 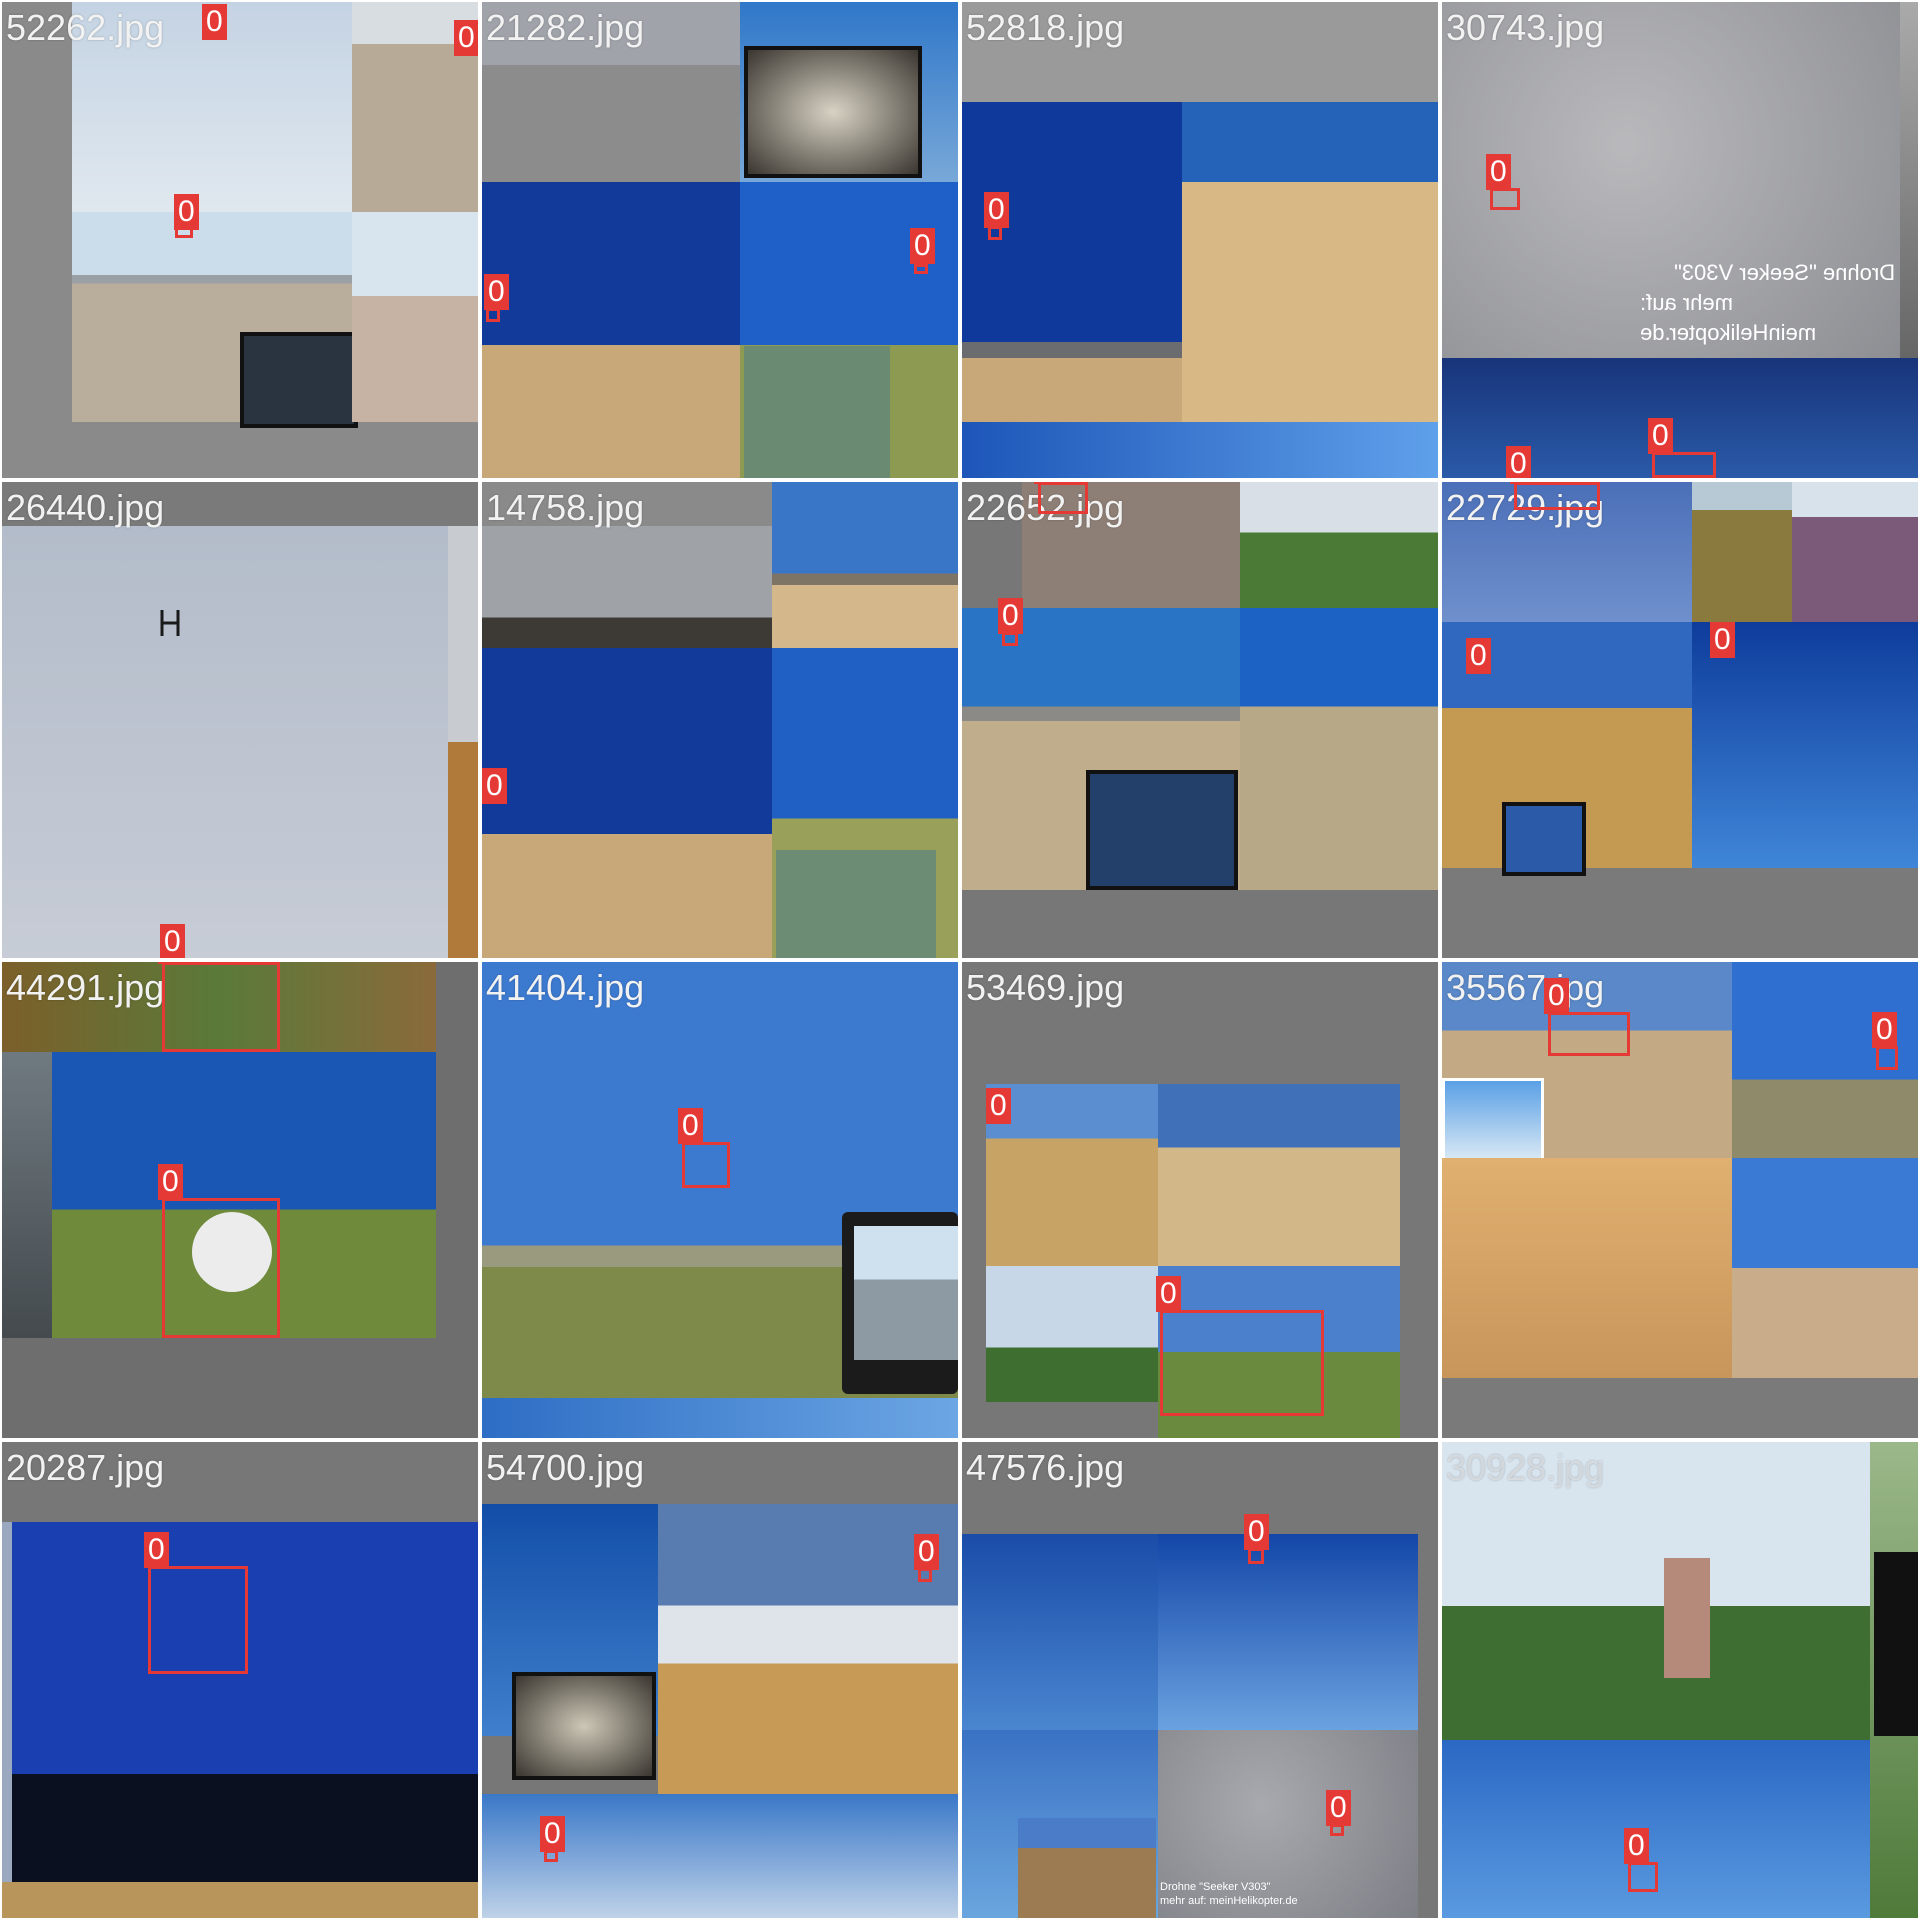 What do you see at coordinates (1544, 839) in the screenshot?
I see `photo-controller` at bounding box center [1544, 839].